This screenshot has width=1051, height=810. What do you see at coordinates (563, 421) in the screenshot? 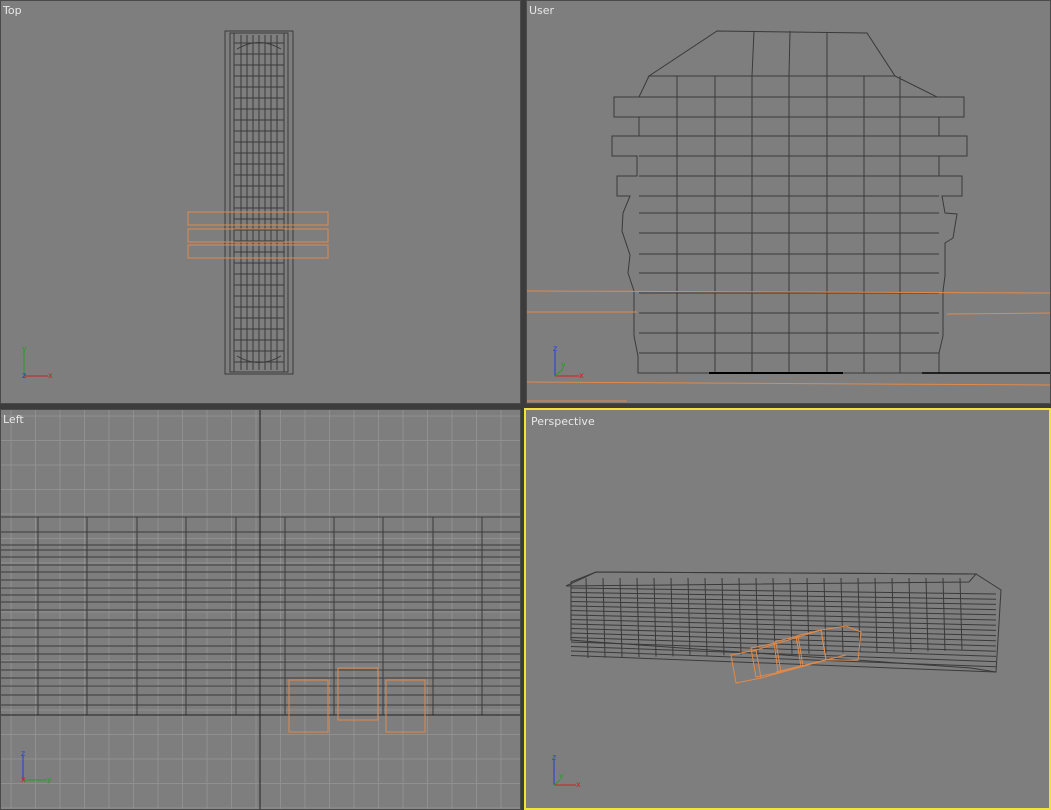
I see `viewport-label-perspective: Perspective` at bounding box center [563, 421].